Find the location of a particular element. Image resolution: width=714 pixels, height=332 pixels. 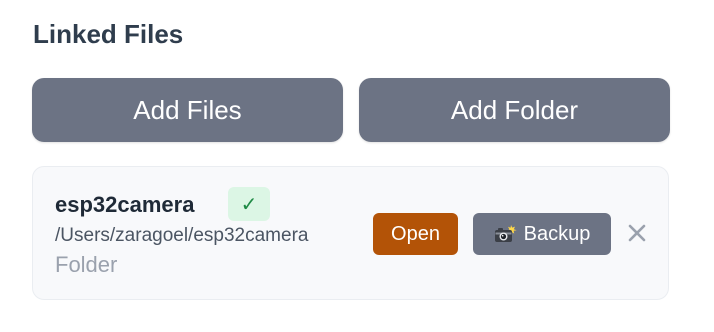

remove-button is located at coordinates (637, 235).